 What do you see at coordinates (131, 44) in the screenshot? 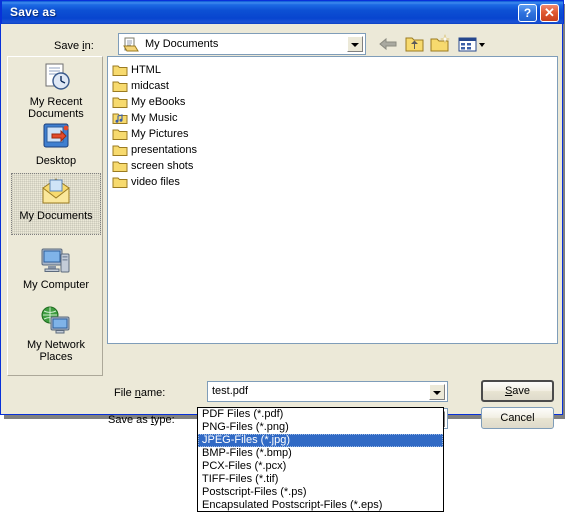
I see `my-documents-small-icon` at bounding box center [131, 44].